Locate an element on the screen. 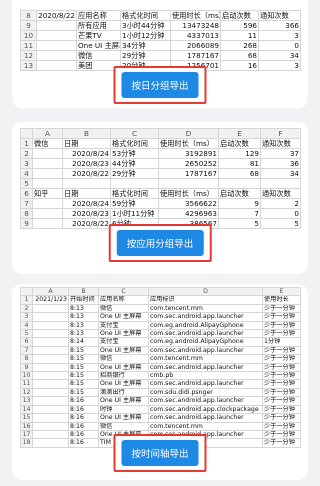 The height and width of the screenshot is (486, 320). table-cell: 通知次数 is located at coordinates (279, 15).